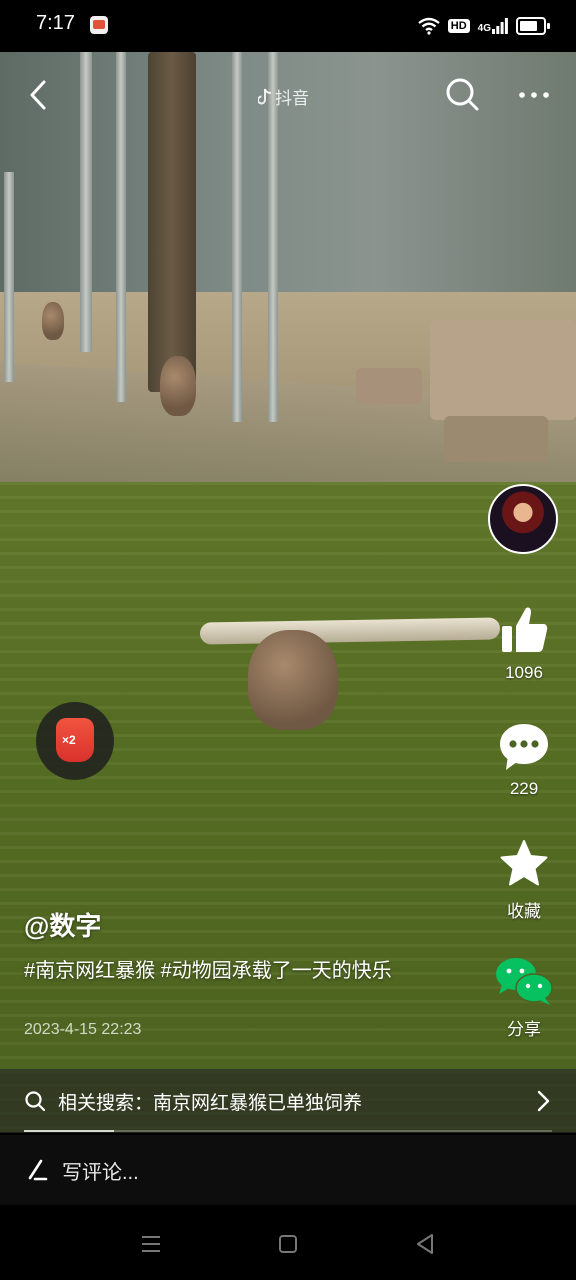 The width and height of the screenshot is (576, 1280). I want to click on scene-monkey-background, so click(53, 321).